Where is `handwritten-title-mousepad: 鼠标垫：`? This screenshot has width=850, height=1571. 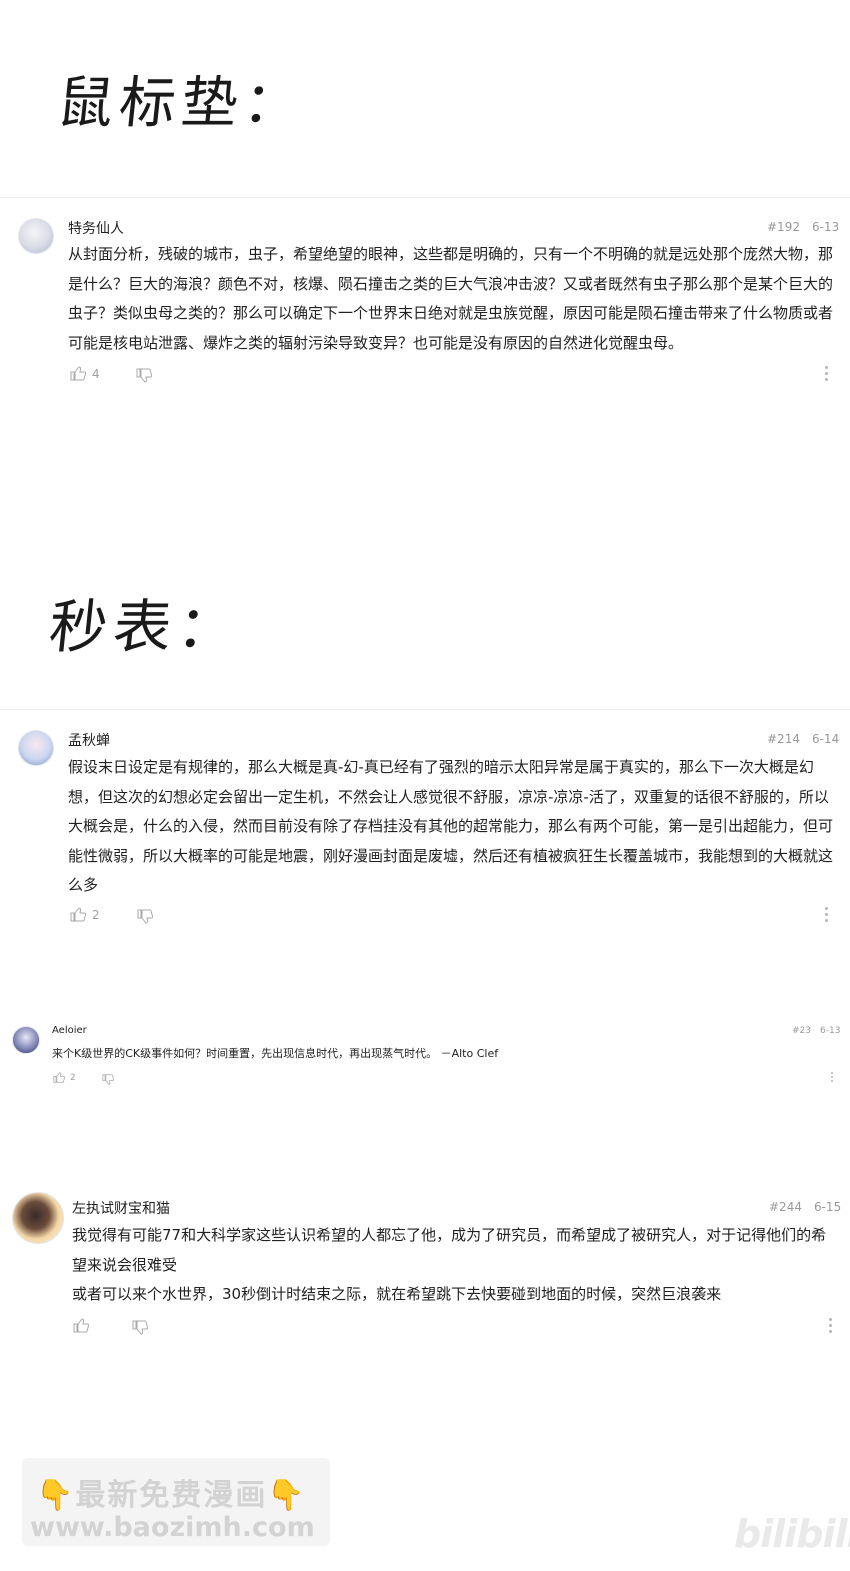
handwritten-title-mousepad: 鼠标垫： is located at coordinates (181, 103).